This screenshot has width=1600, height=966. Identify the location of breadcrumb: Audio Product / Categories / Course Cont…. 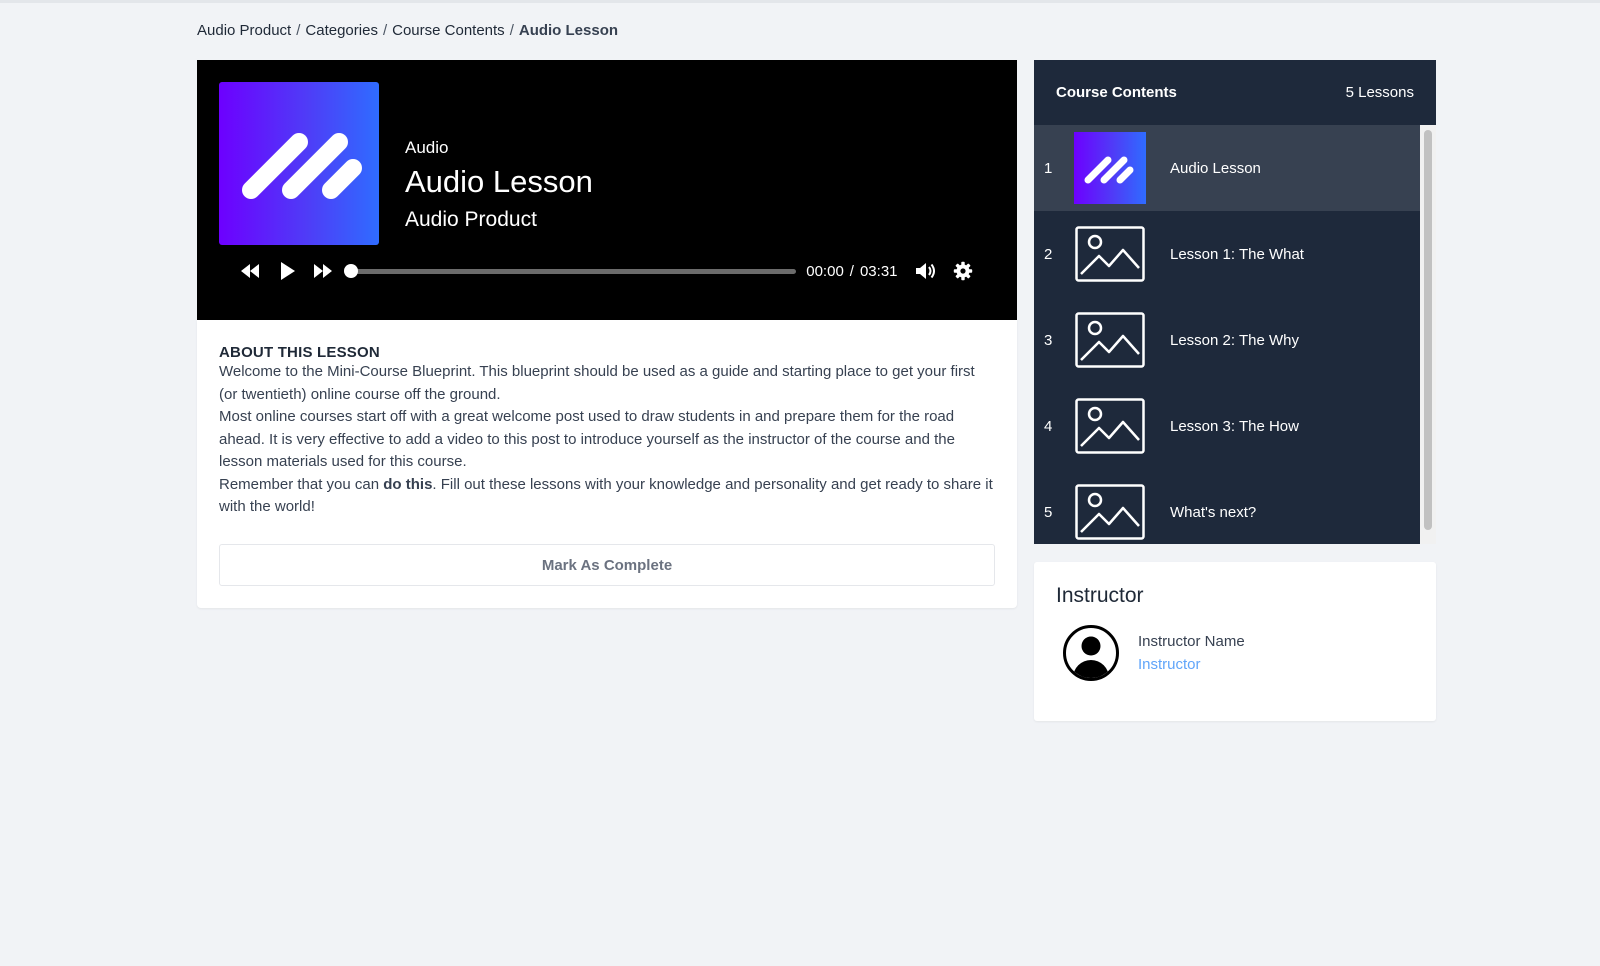
(407, 30).